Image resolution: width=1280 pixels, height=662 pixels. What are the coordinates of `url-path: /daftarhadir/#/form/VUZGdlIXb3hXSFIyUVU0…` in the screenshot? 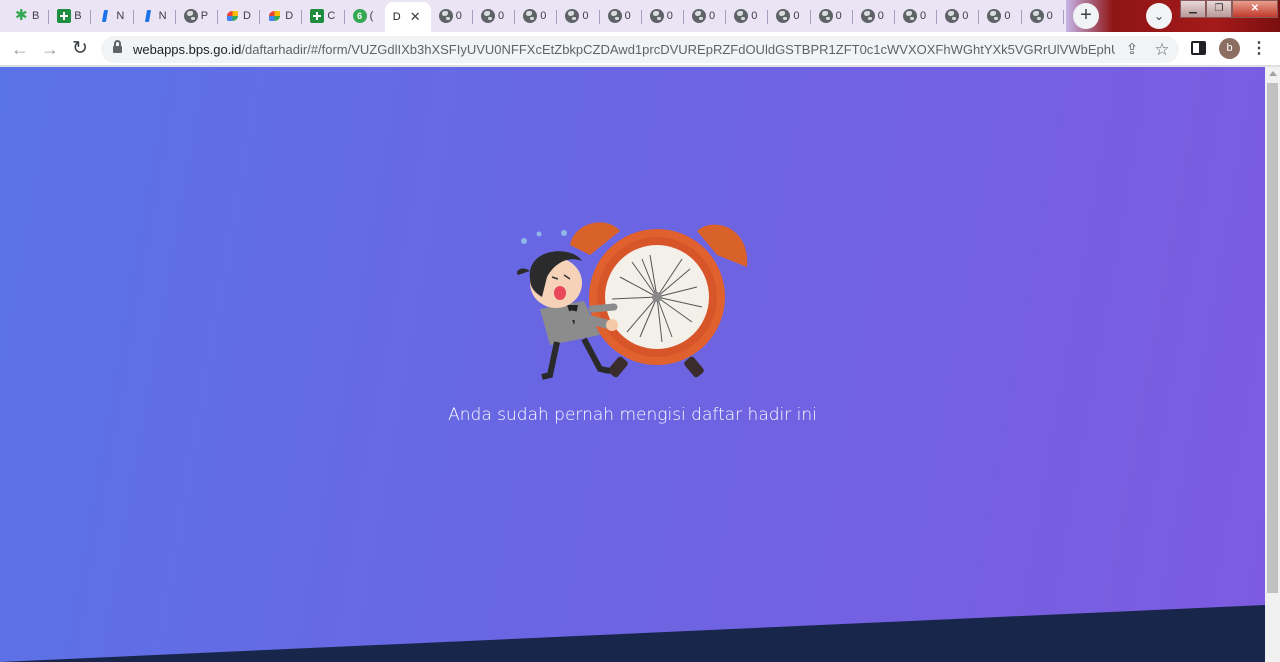 It's located at (678, 49).